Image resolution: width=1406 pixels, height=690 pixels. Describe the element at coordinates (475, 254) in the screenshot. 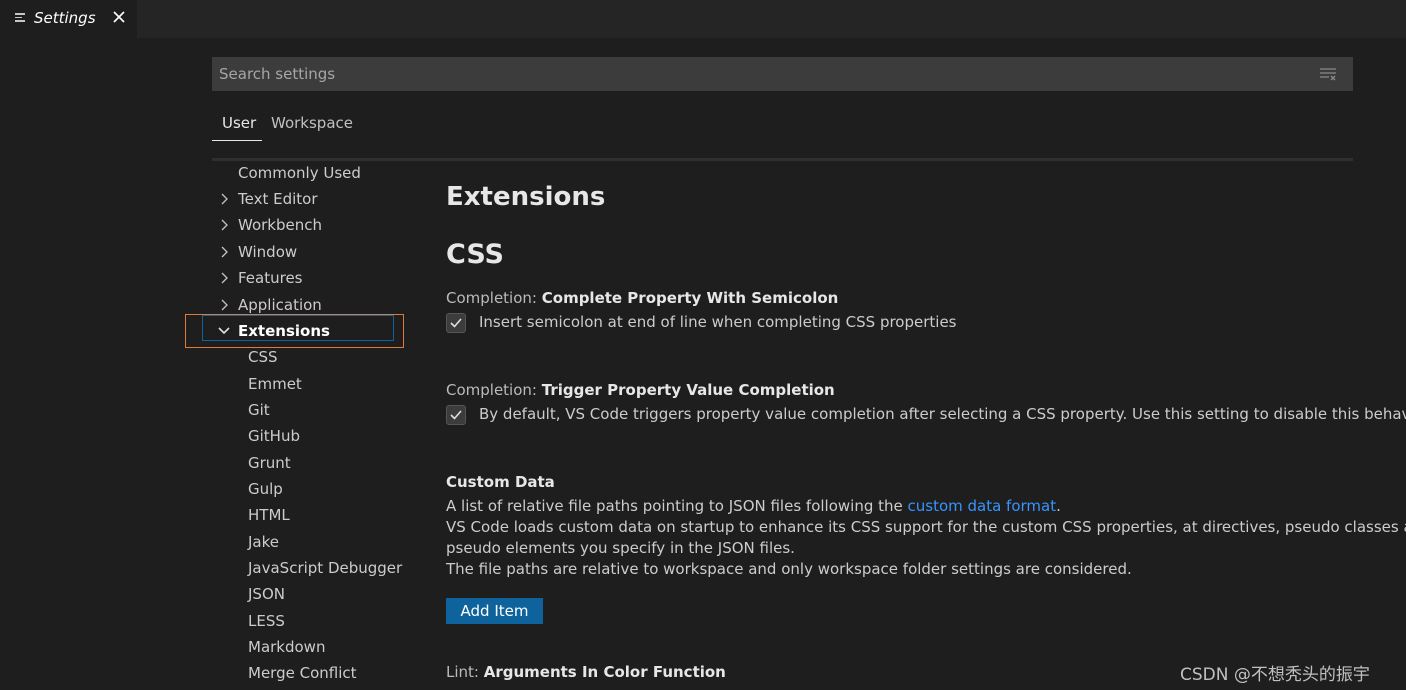

I see `subsection-heading: CSS` at that location.